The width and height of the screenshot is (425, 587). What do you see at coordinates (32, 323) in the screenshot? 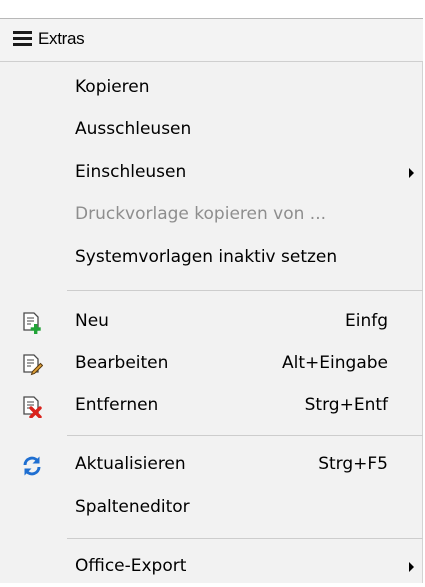
I see `new-document-icon` at bounding box center [32, 323].